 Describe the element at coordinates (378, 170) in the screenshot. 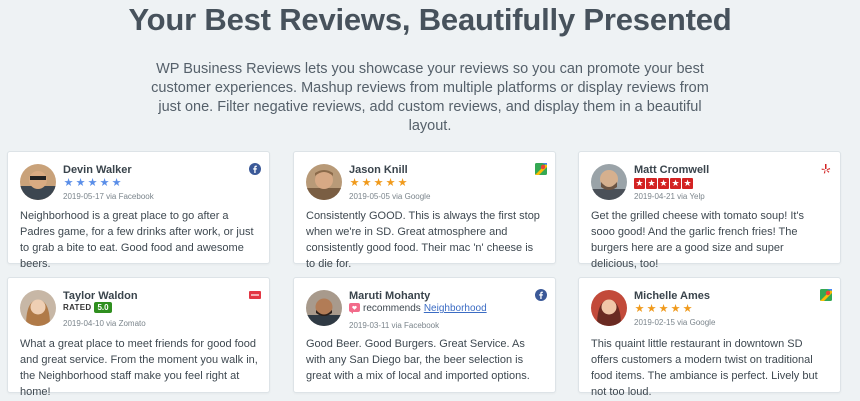

I see `reviewer-name: Jason Knill` at that location.